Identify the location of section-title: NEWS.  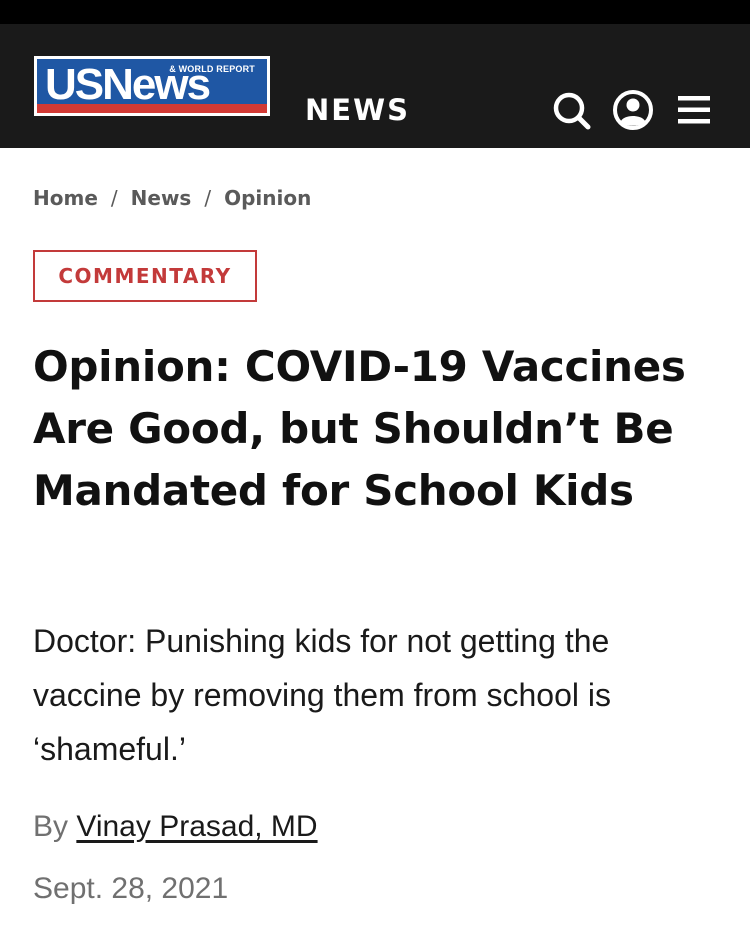
(357, 110).